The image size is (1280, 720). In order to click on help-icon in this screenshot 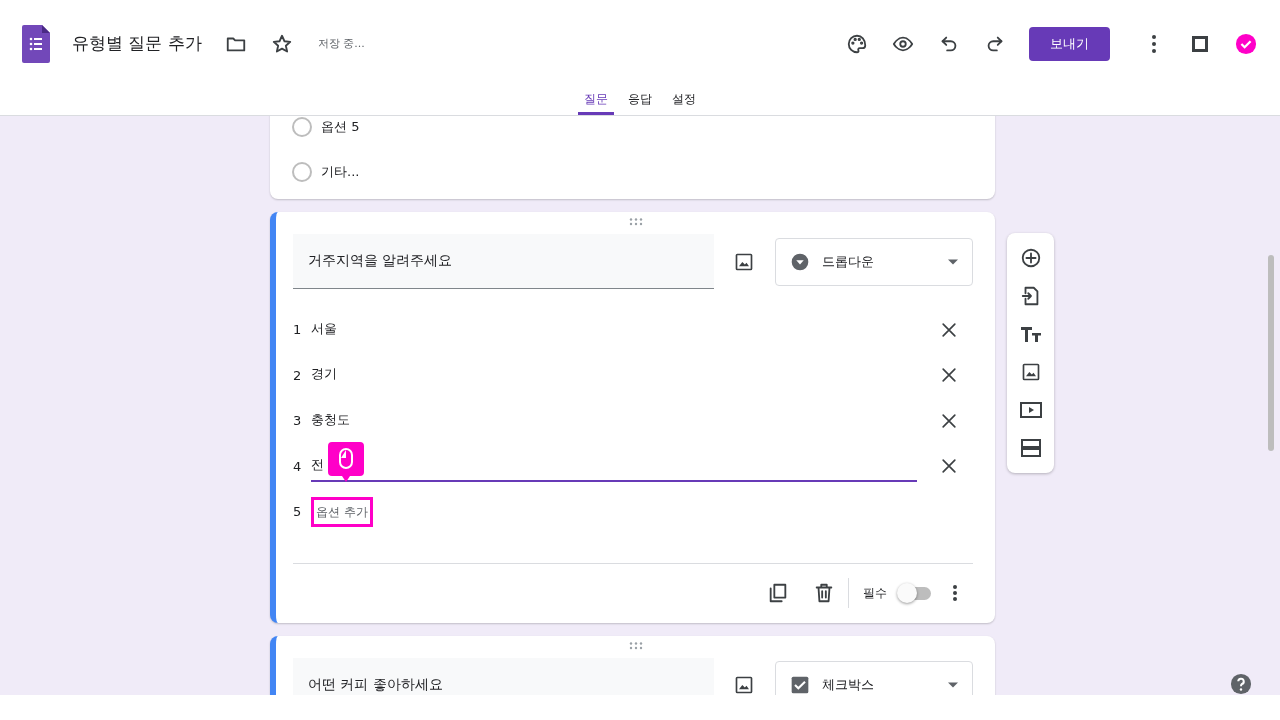, I will do `click(1241, 684)`.